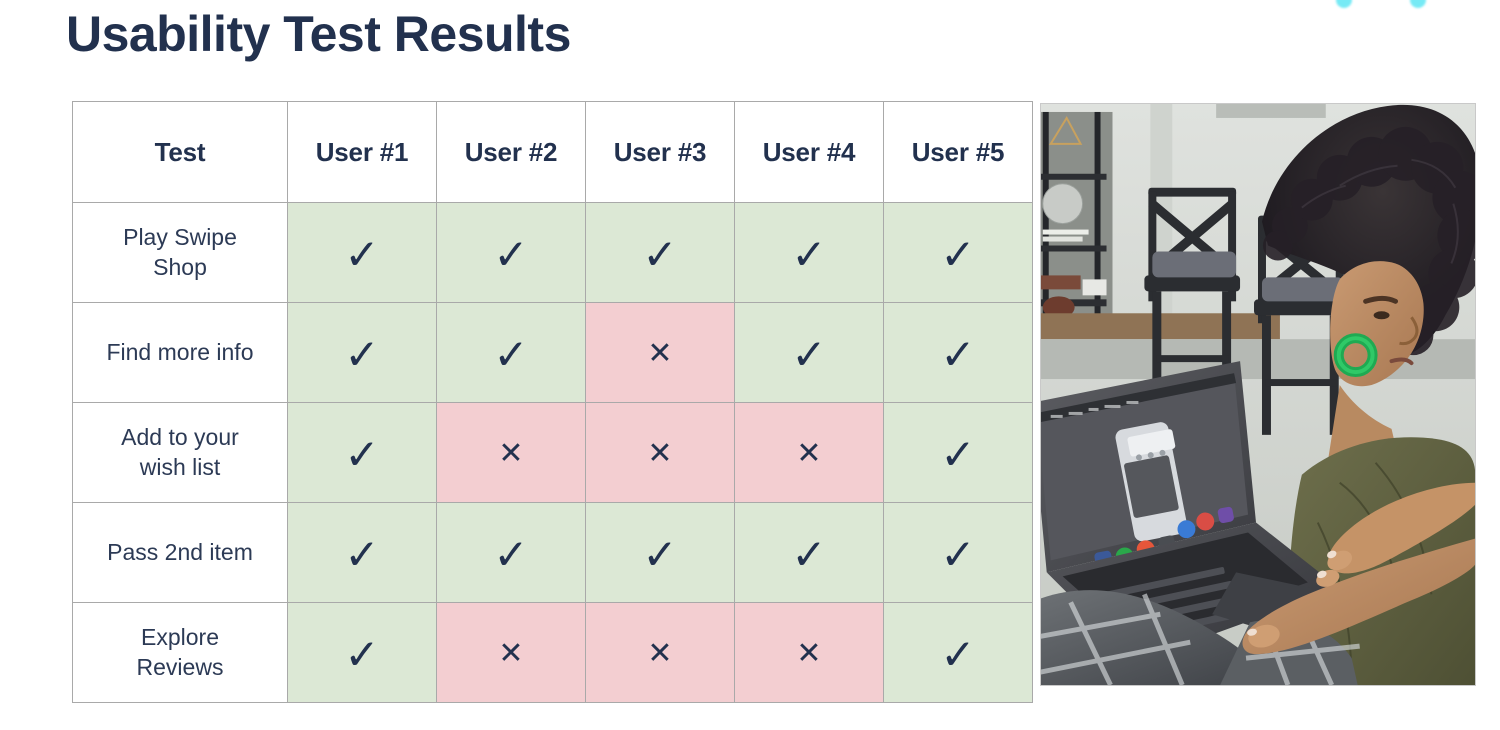 This screenshot has width=1500, height=730. I want to click on table-row: Add to your wish list ✓ ✕ ✕ ✕ ✓, so click(552, 452).